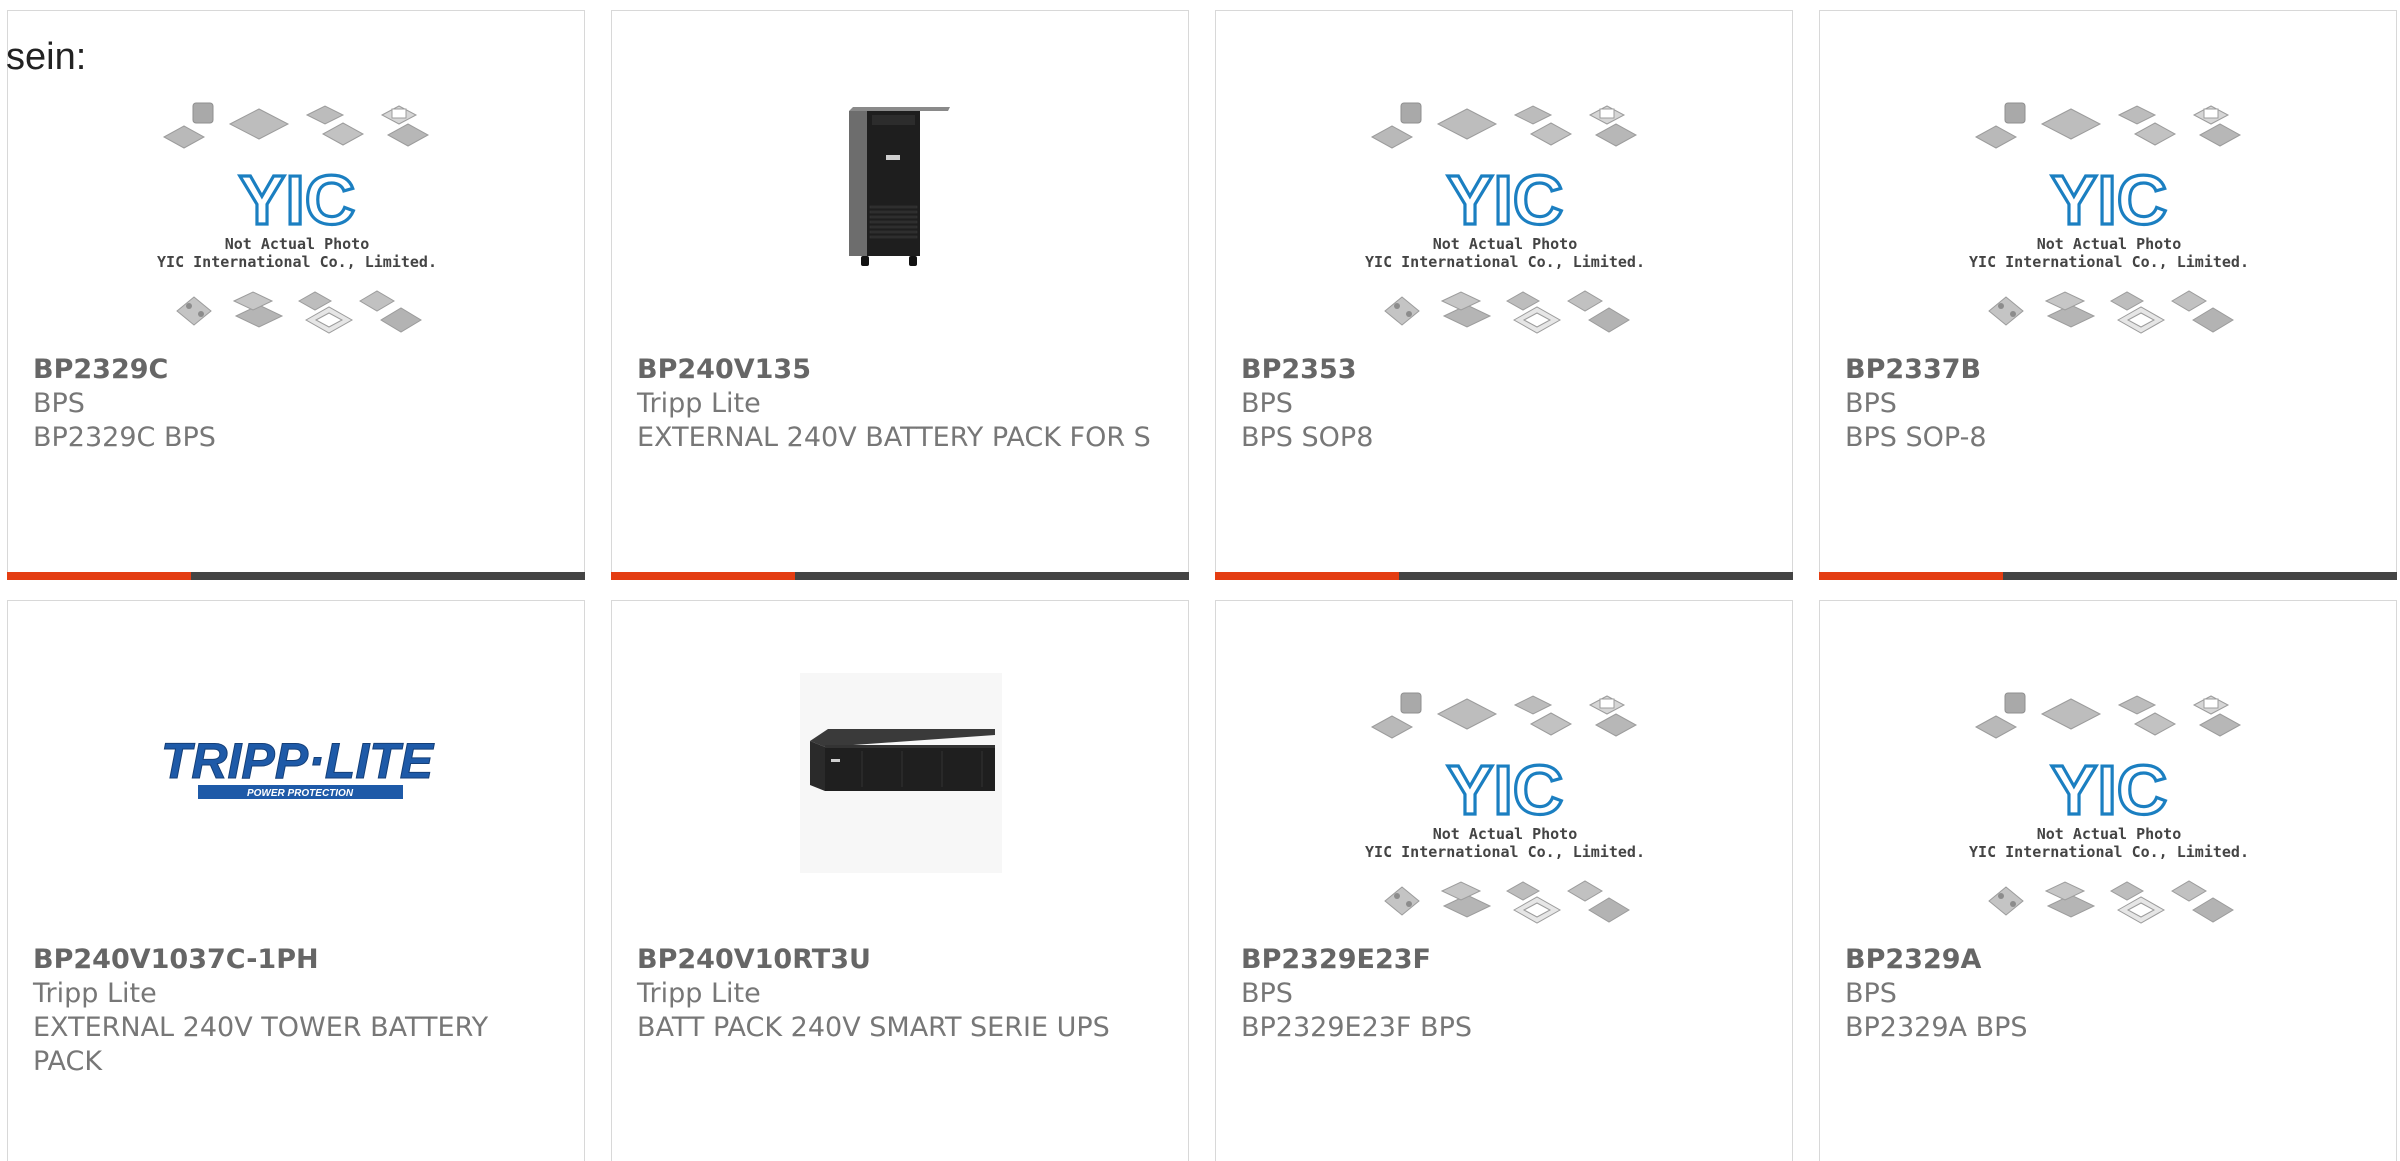 This screenshot has height=1161, width=2400. I want to click on intro-text: sein:, so click(46, 57).